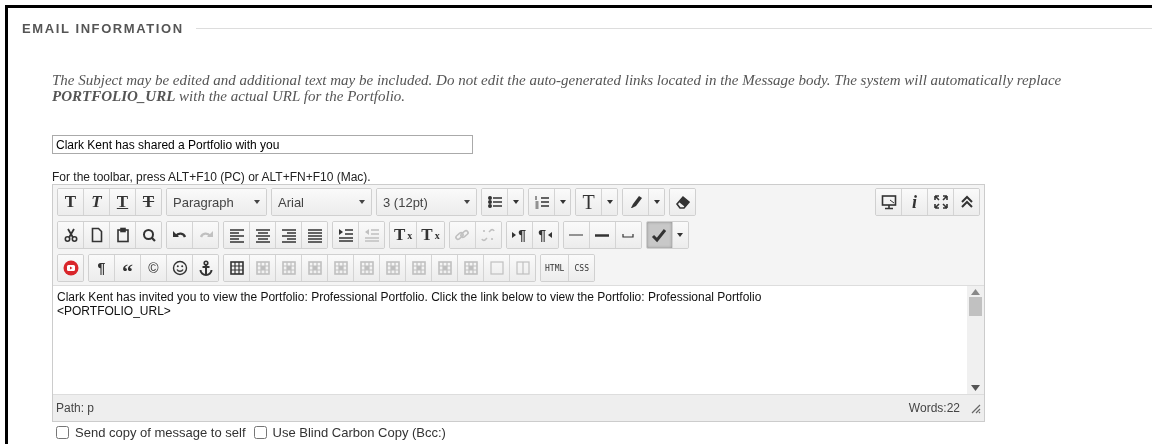 The height and width of the screenshot is (444, 1152). I want to click on checkbox-label: Use Blind Carbon Copy (Bcc:), so click(359, 432).